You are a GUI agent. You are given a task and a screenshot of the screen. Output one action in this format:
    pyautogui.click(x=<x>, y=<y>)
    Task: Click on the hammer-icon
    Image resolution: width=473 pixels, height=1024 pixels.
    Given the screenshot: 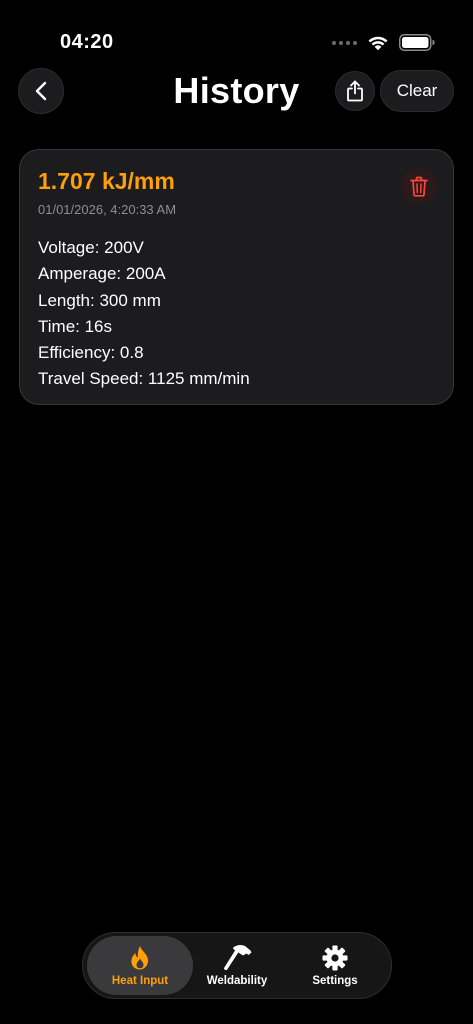 What is the action you would take?
    pyautogui.click(x=237, y=958)
    